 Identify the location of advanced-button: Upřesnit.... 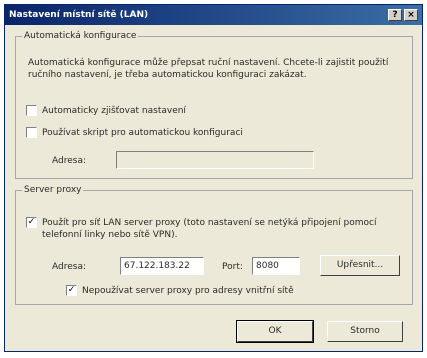
(360, 265).